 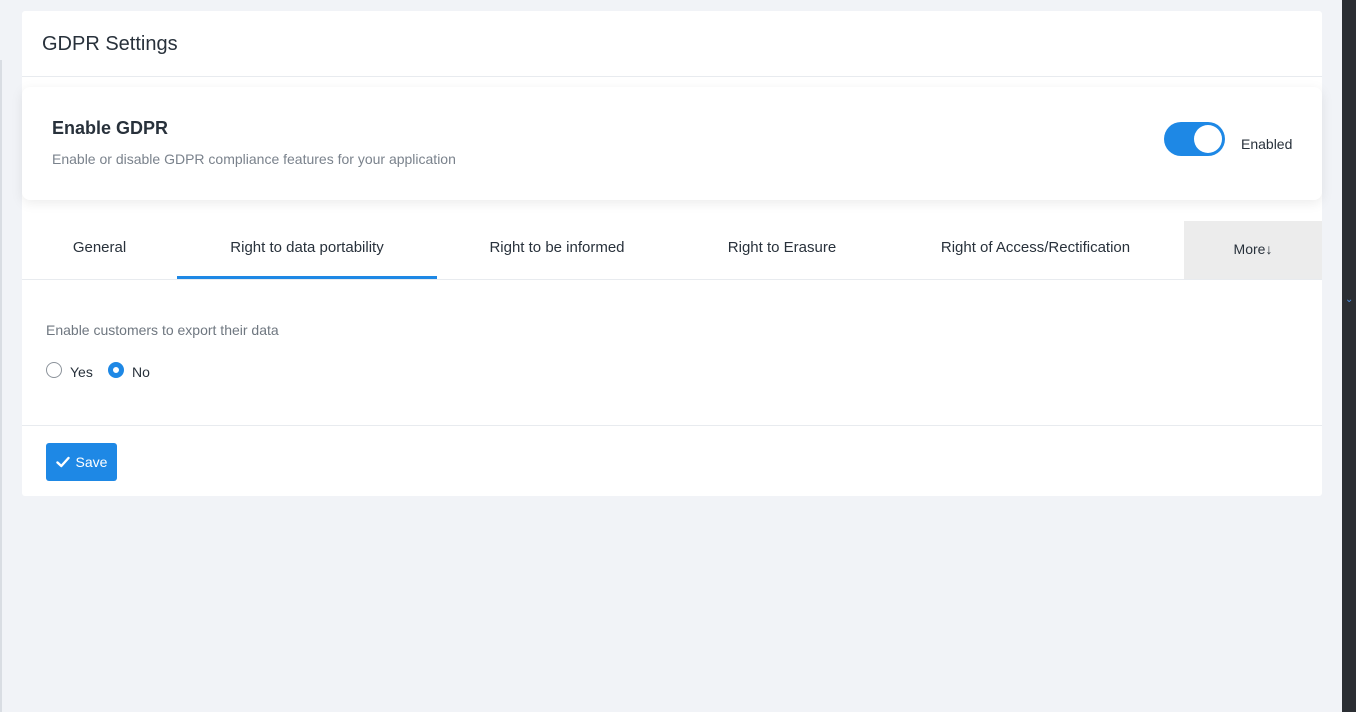 I want to click on tab-access-rectification: Right of Access/Rectification, so click(x=1035, y=250).